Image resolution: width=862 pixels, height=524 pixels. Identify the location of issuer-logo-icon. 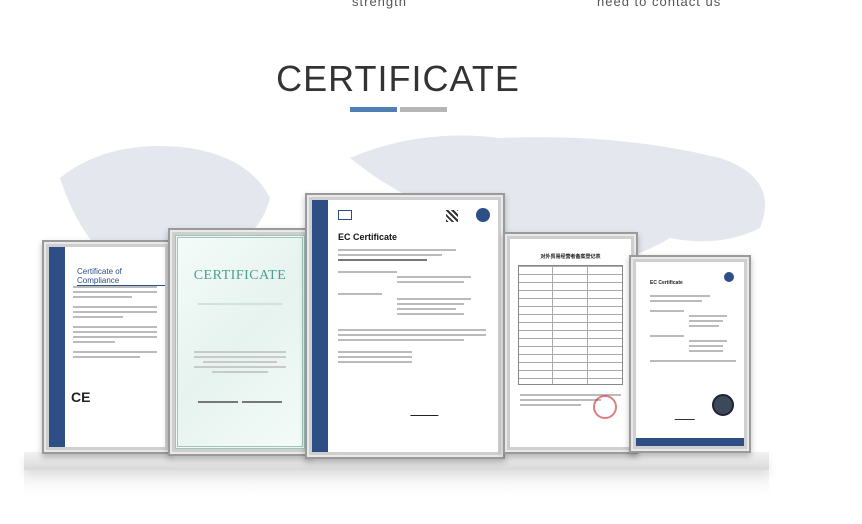
(345, 215).